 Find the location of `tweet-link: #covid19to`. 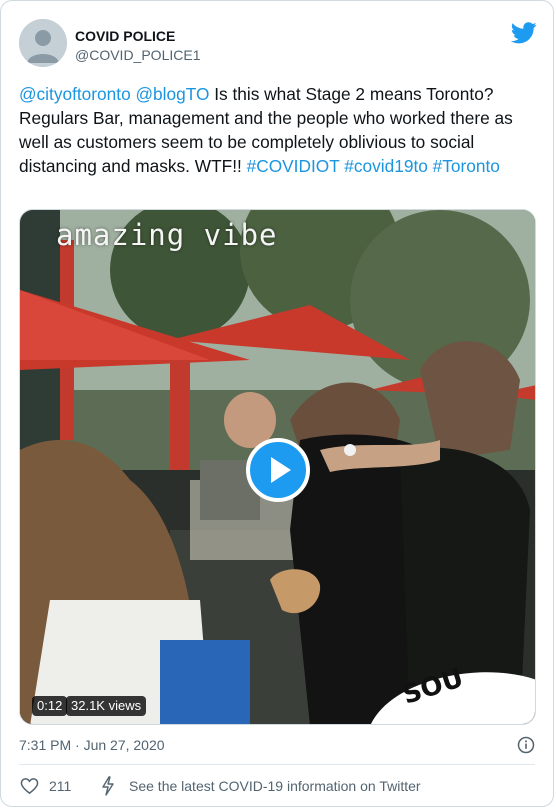

tweet-link: #covid19to is located at coordinates (386, 166).